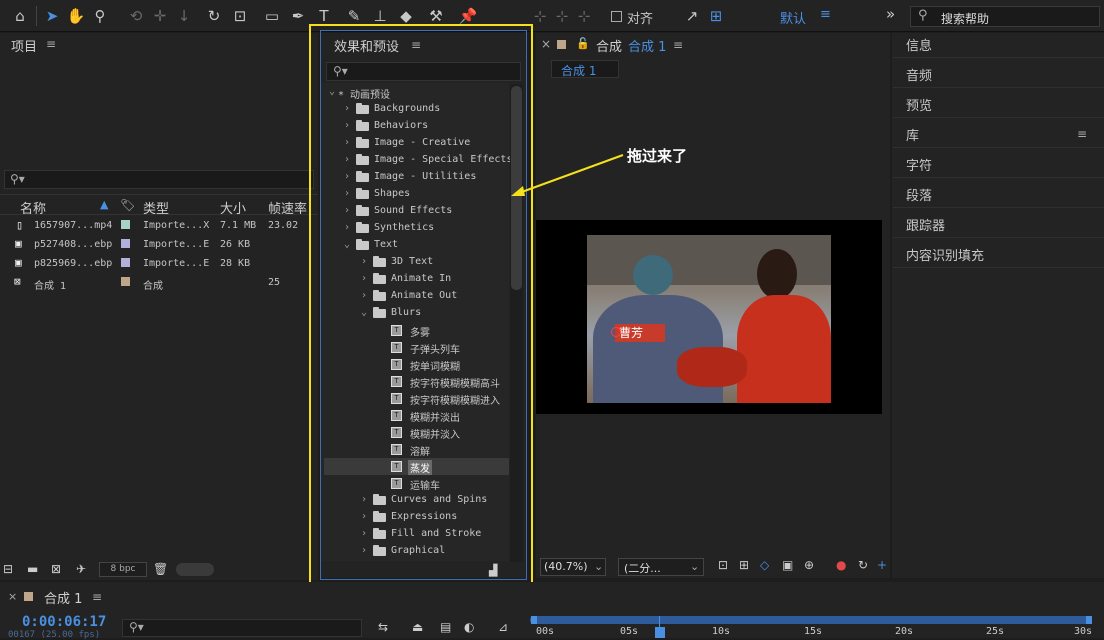 The height and width of the screenshot is (640, 1104). I want to click on project-row: ⊠ 合成 1 合成 25, so click(159, 283).